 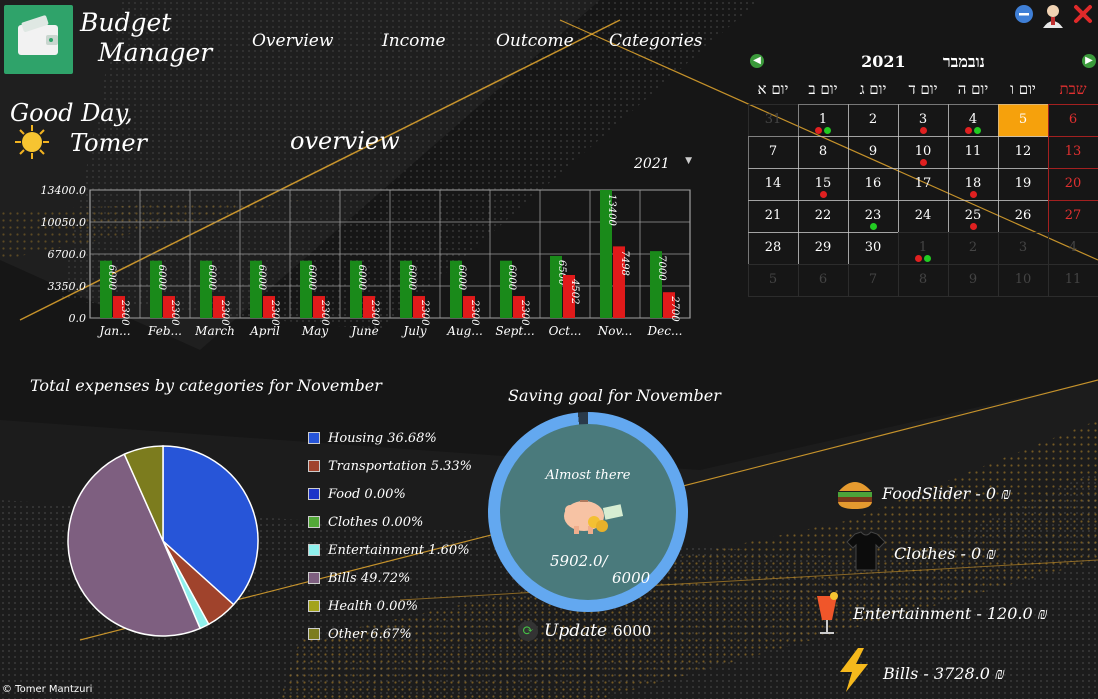 I want to click on calendar-day: 30, so click(x=873, y=248).